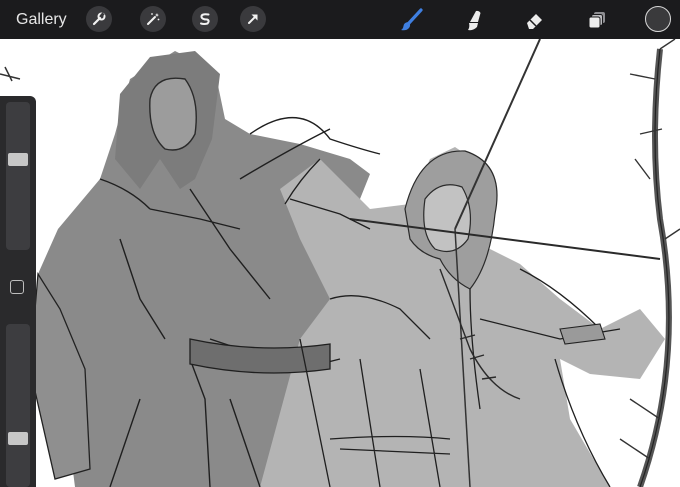 This screenshot has height=487, width=680. I want to click on layers-icon, so click(596, 20).